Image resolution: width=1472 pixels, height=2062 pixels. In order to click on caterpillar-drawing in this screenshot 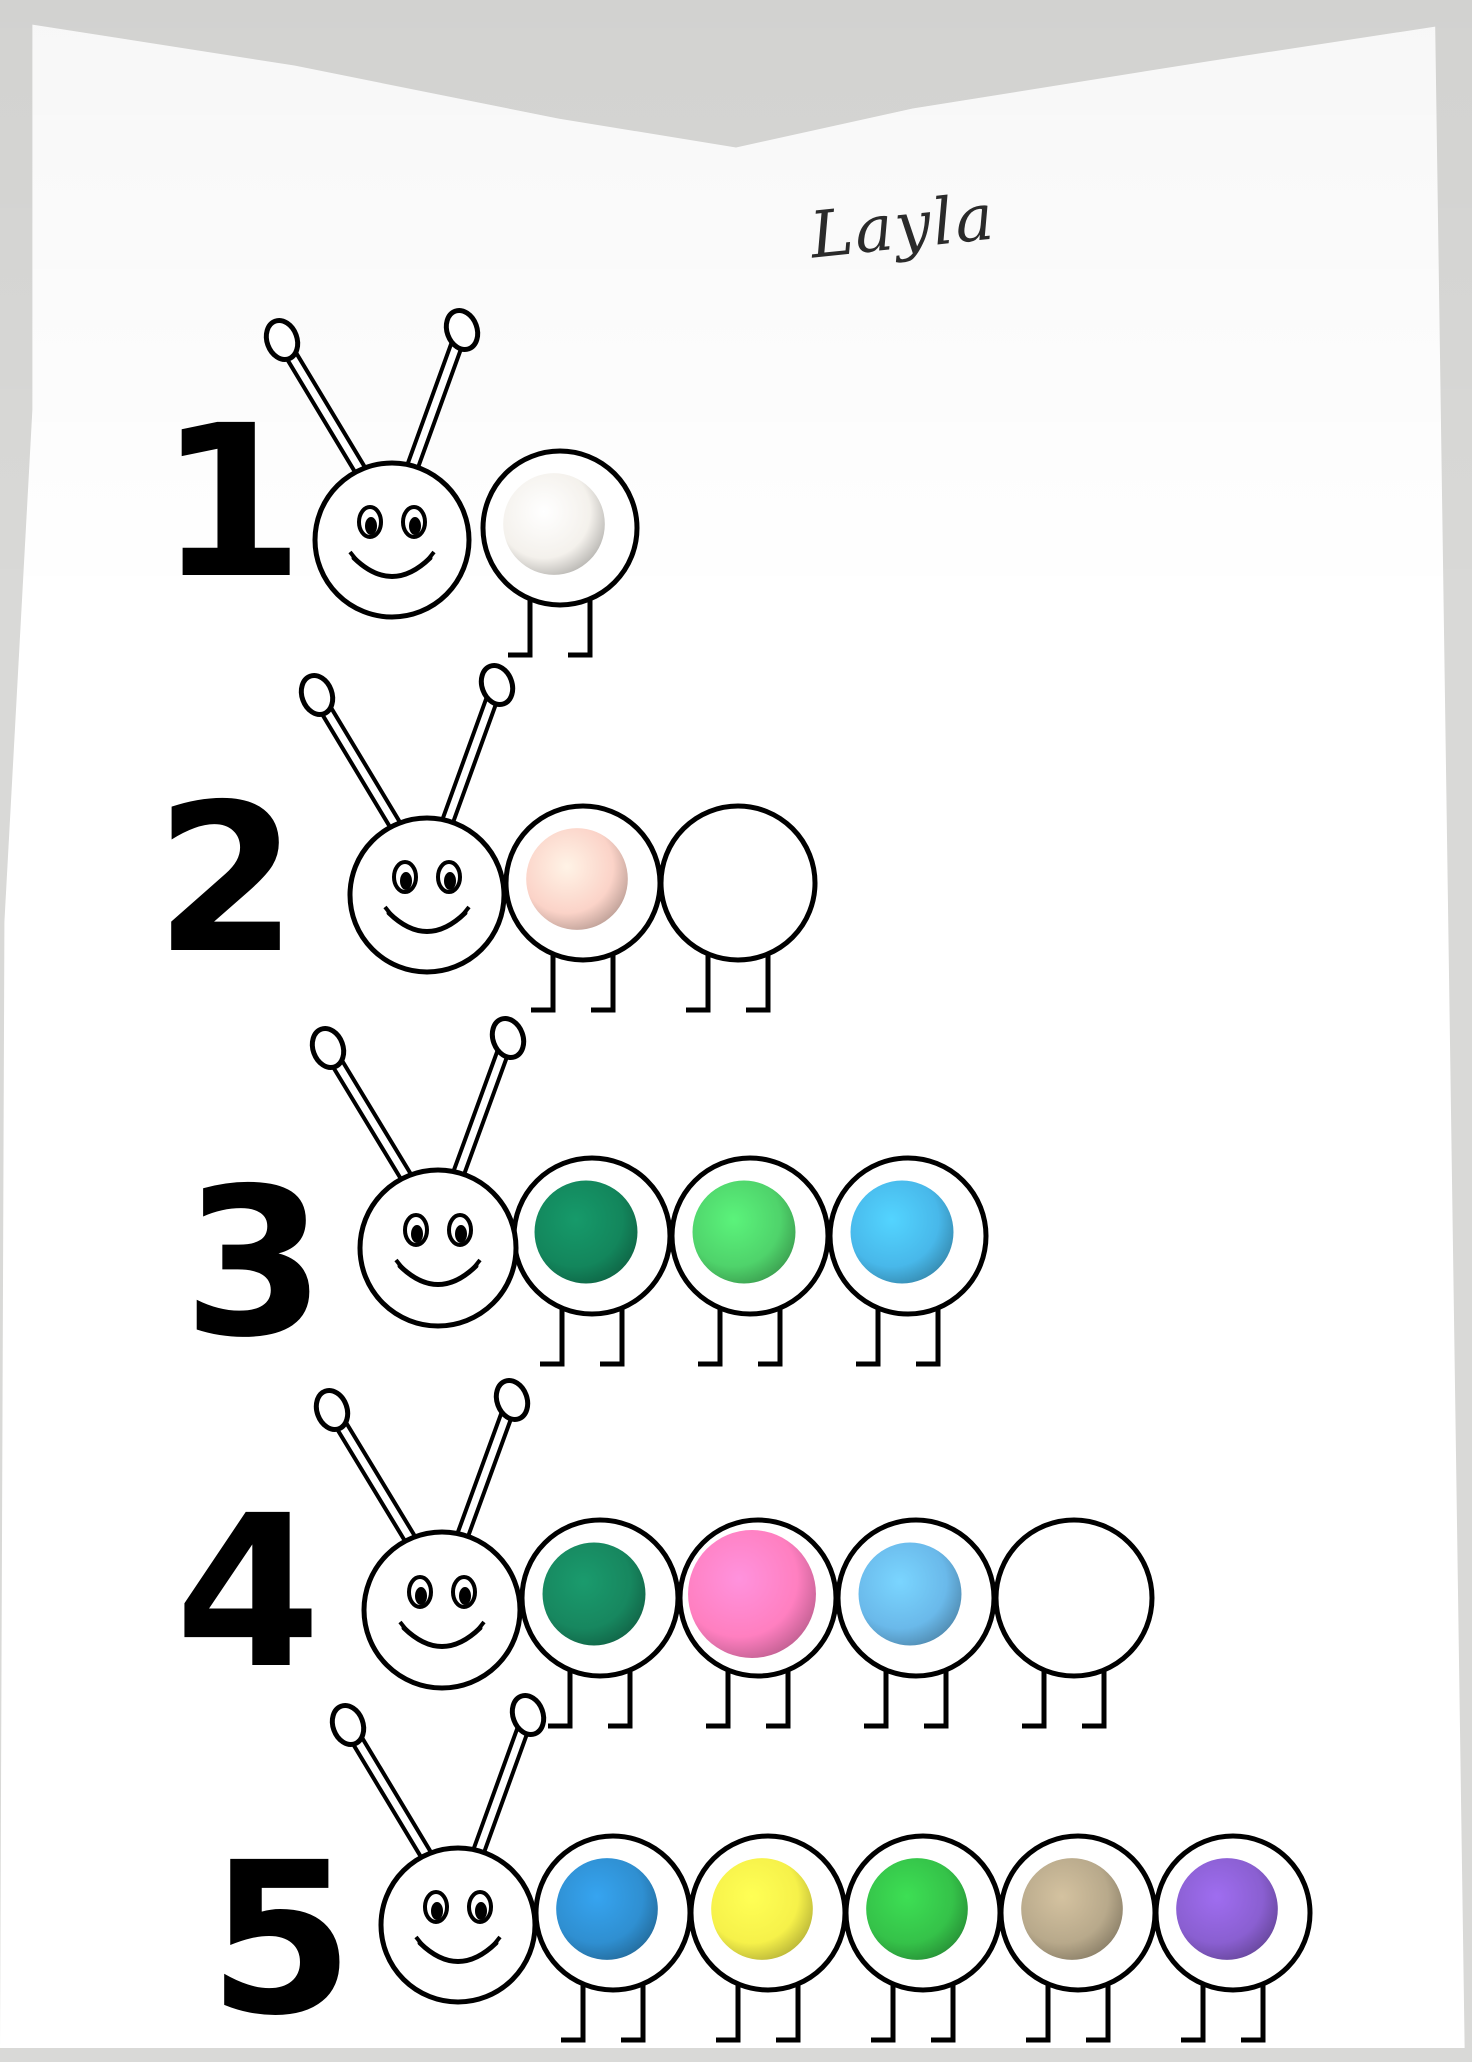, I will do `click(821, 1868)`.